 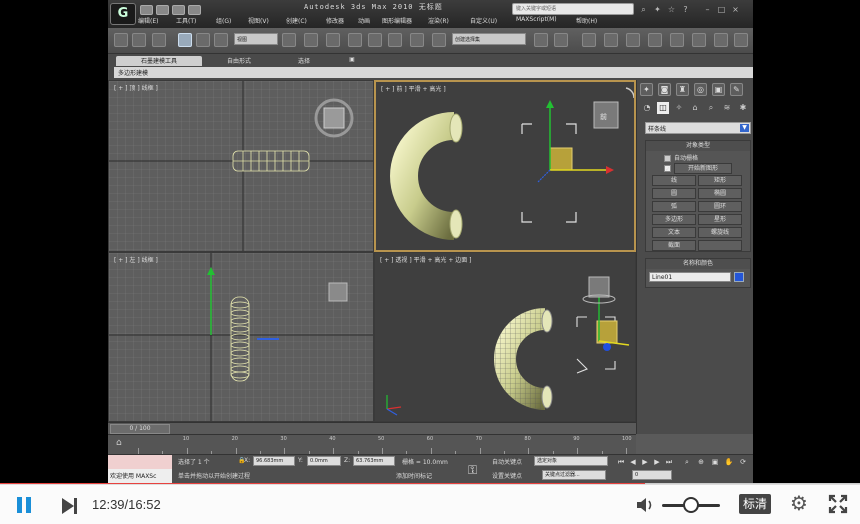 I want to click on shape-donut-button: 圆环, so click(x=720, y=206).